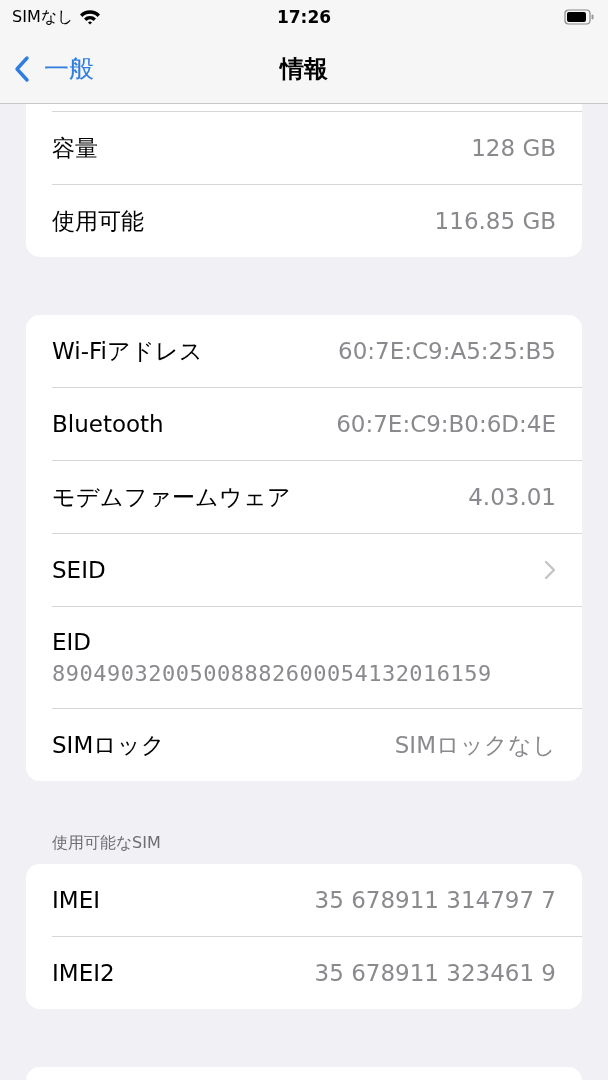  Describe the element at coordinates (72, 642) in the screenshot. I see `row-label: EID` at that location.